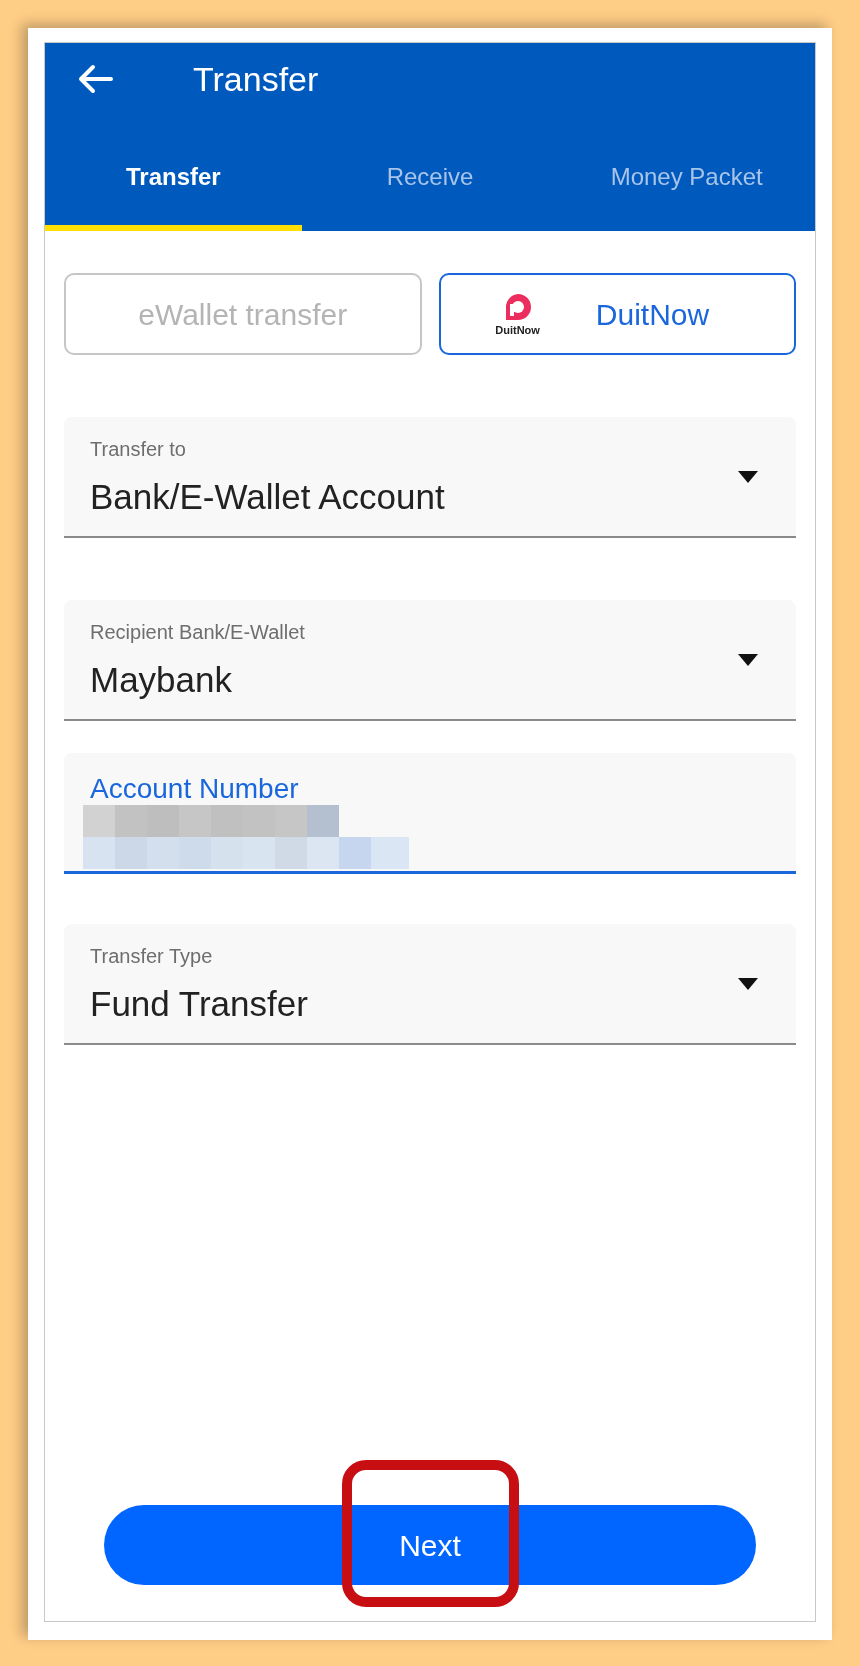  I want to click on tab: Money Packet, so click(686, 188).